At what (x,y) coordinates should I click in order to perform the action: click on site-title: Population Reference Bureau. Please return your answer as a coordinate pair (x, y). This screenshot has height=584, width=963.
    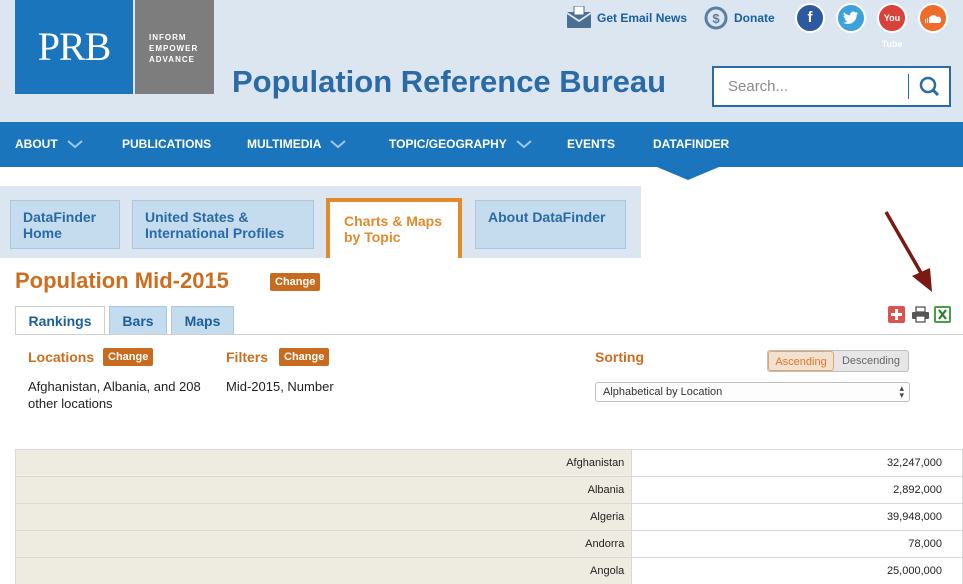
    Looking at the image, I should click on (449, 82).